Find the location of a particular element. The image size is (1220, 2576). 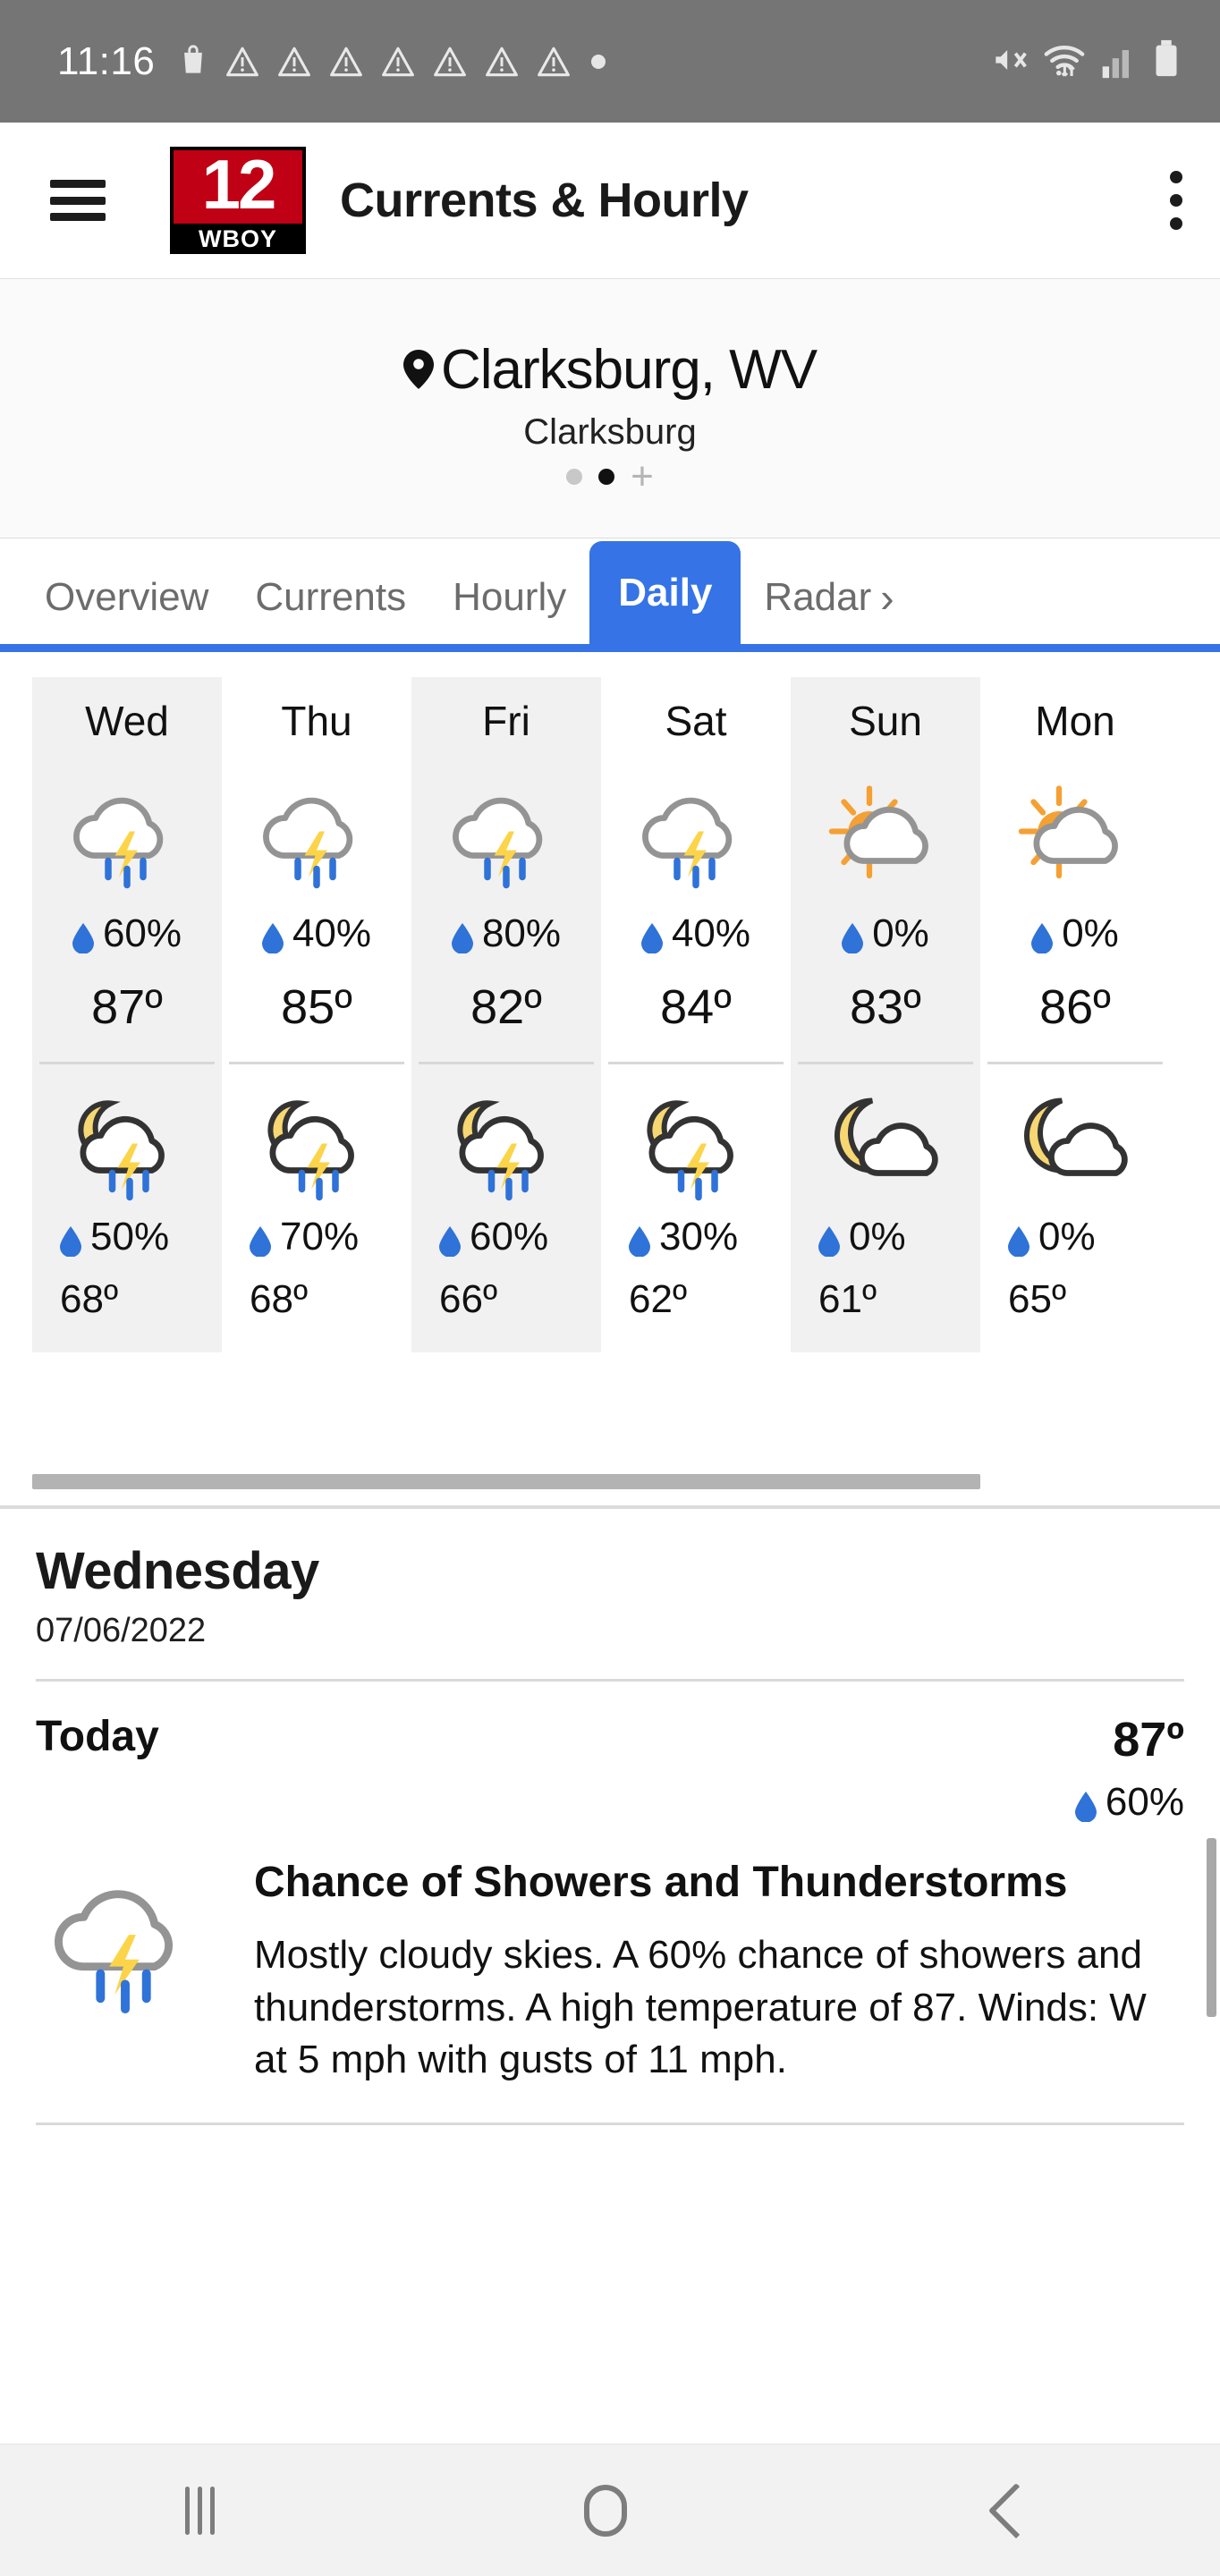

daily-card-pop: 60% is located at coordinates (127, 933).